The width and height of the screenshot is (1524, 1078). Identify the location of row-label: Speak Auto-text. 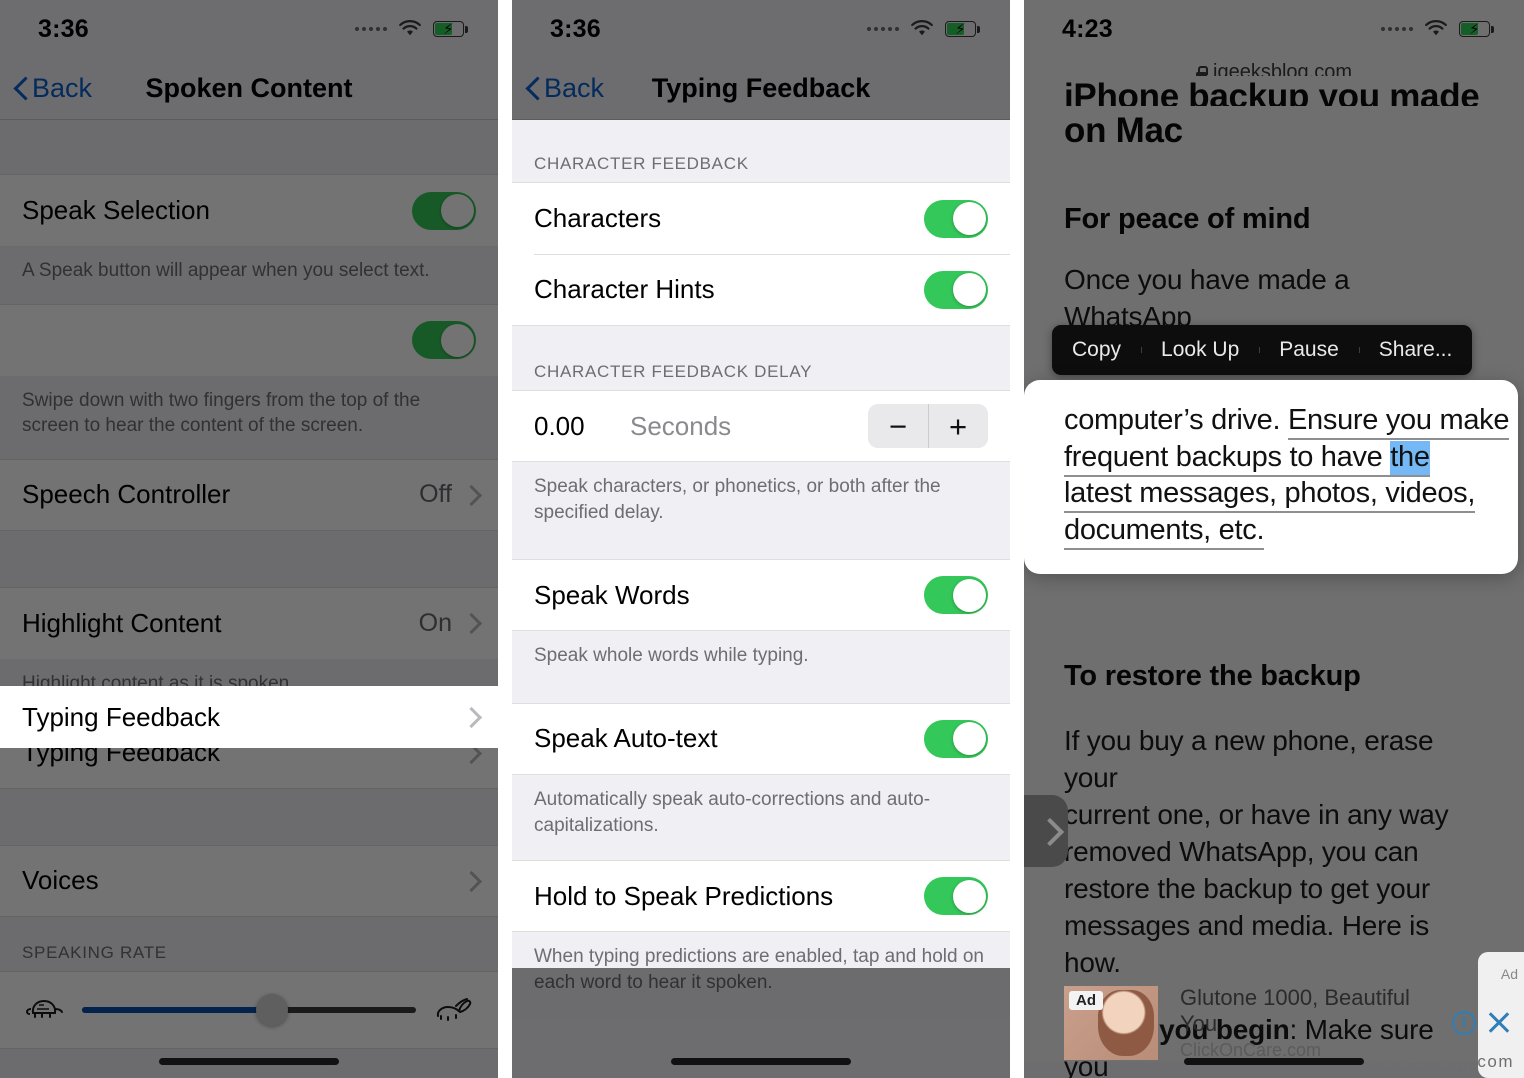
(626, 738).